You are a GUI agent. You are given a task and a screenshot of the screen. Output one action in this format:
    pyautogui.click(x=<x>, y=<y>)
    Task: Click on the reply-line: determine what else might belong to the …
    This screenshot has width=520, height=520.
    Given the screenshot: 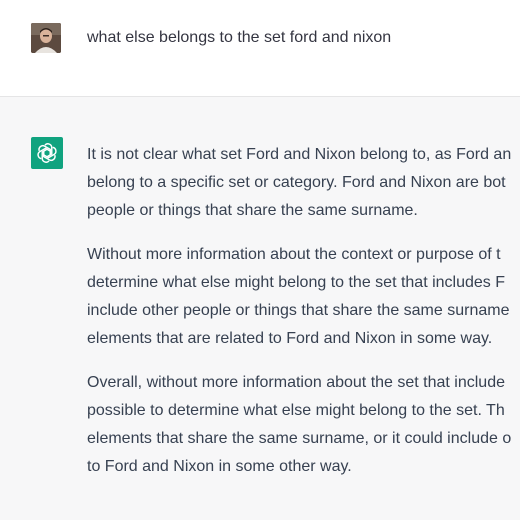 What is the action you would take?
    pyautogui.click(x=296, y=282)
    